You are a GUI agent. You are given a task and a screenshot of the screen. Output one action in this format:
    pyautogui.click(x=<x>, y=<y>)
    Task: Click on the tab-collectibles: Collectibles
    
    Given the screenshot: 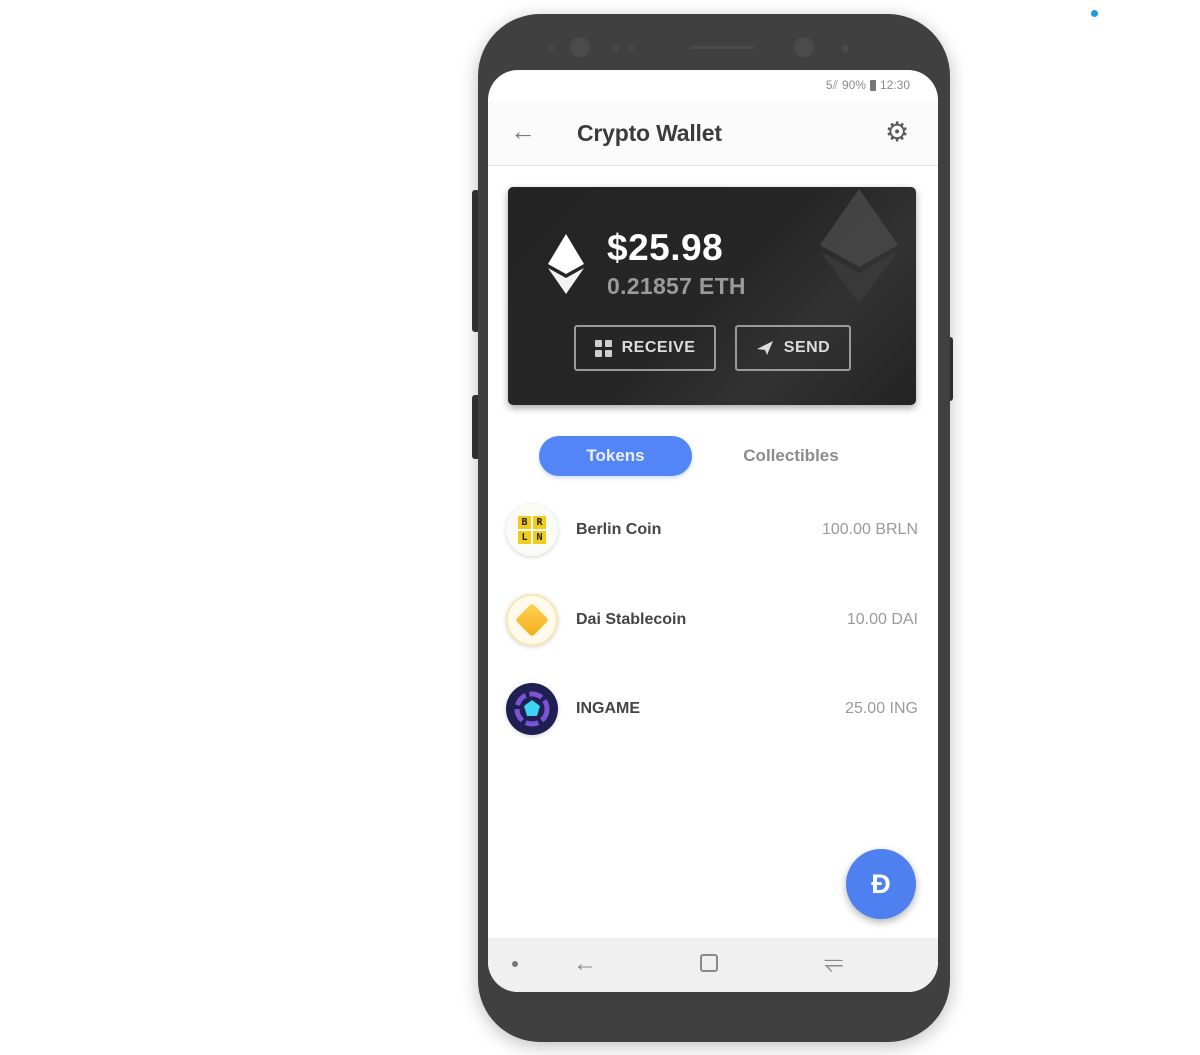 What is the action you would take?
    pyautogui.click(x=791, y=456)
    